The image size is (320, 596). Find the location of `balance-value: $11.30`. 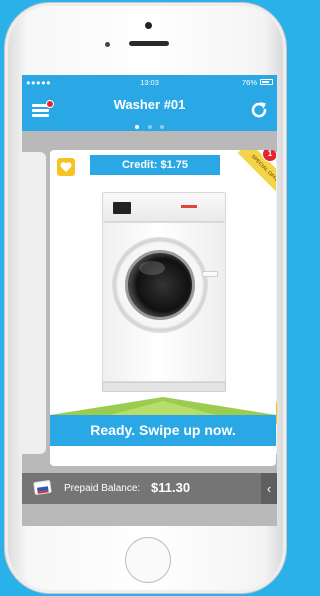

balance-value: $11.30 is located at coordinates (171, 487).